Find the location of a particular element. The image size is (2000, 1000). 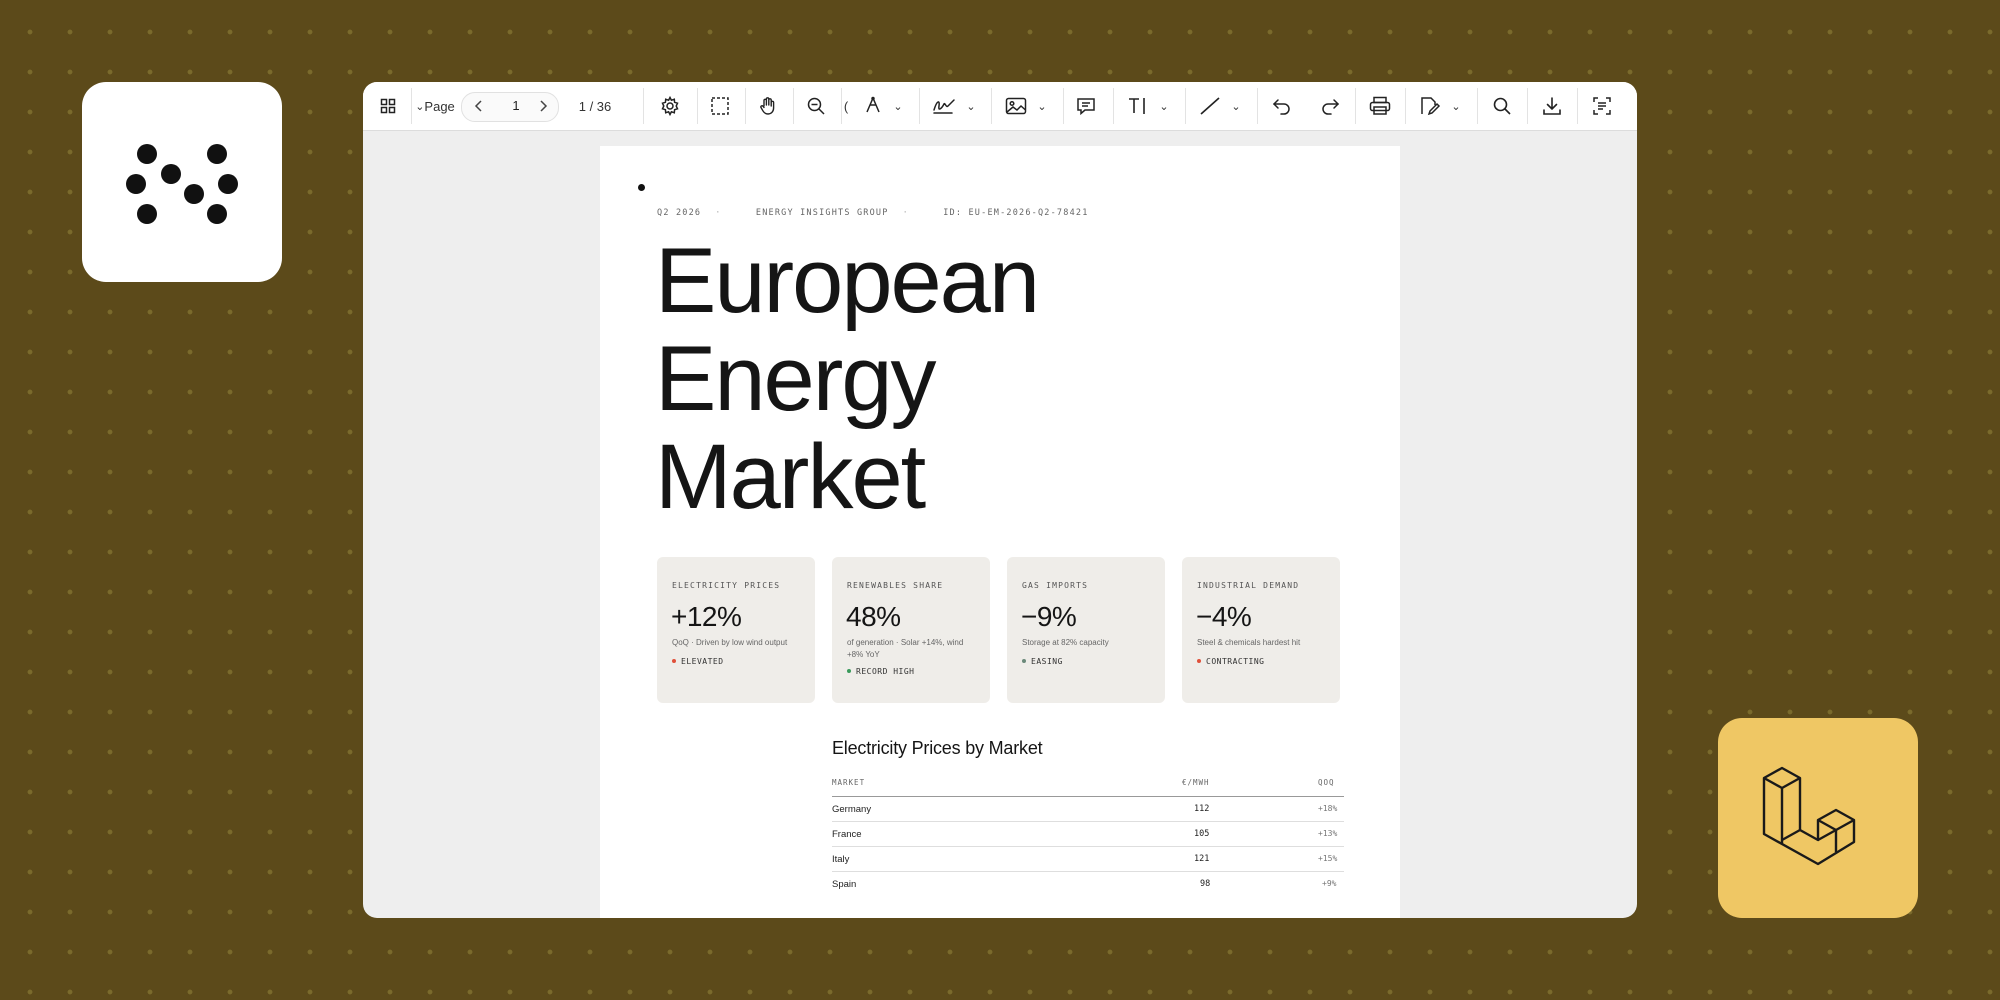

settings-icon is located at coordinates (670, 106).